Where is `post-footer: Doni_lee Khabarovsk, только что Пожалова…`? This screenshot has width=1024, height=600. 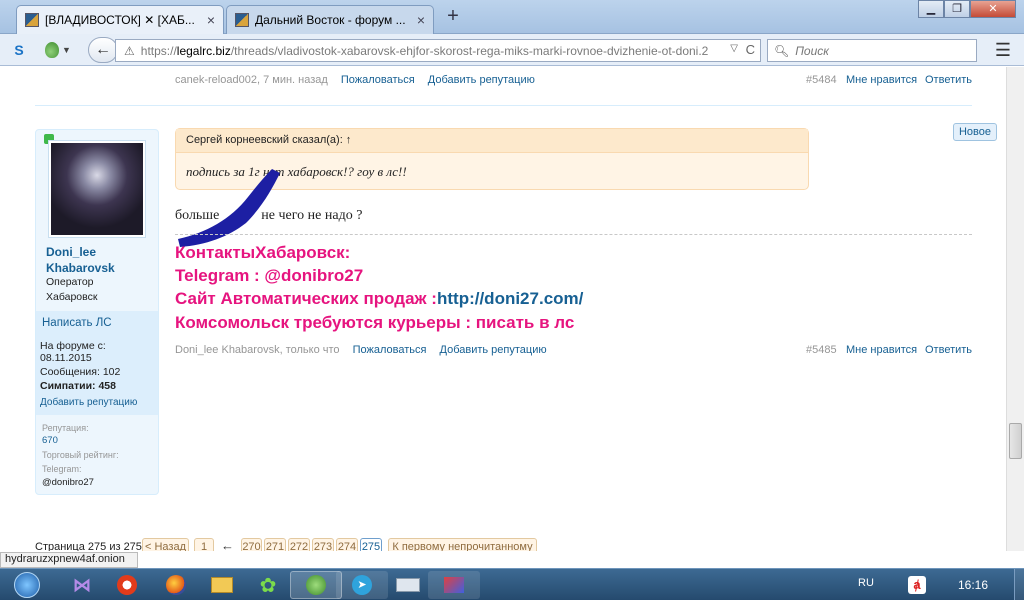
post-footer: Doni_lee Khabarovsk, только что Пожалова… is located at coordinates (361, 350).